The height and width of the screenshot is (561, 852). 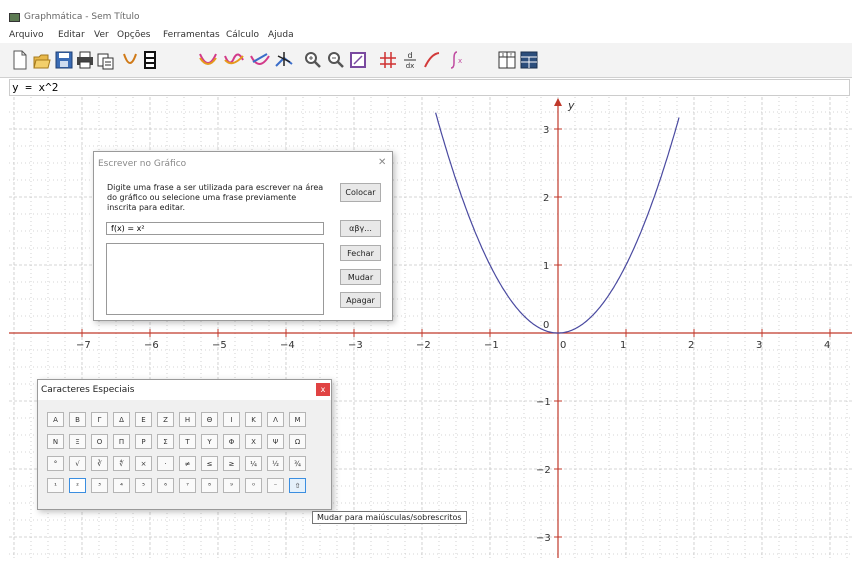 I want to click on menu-ver: Ver, so click(x=101, y=35).